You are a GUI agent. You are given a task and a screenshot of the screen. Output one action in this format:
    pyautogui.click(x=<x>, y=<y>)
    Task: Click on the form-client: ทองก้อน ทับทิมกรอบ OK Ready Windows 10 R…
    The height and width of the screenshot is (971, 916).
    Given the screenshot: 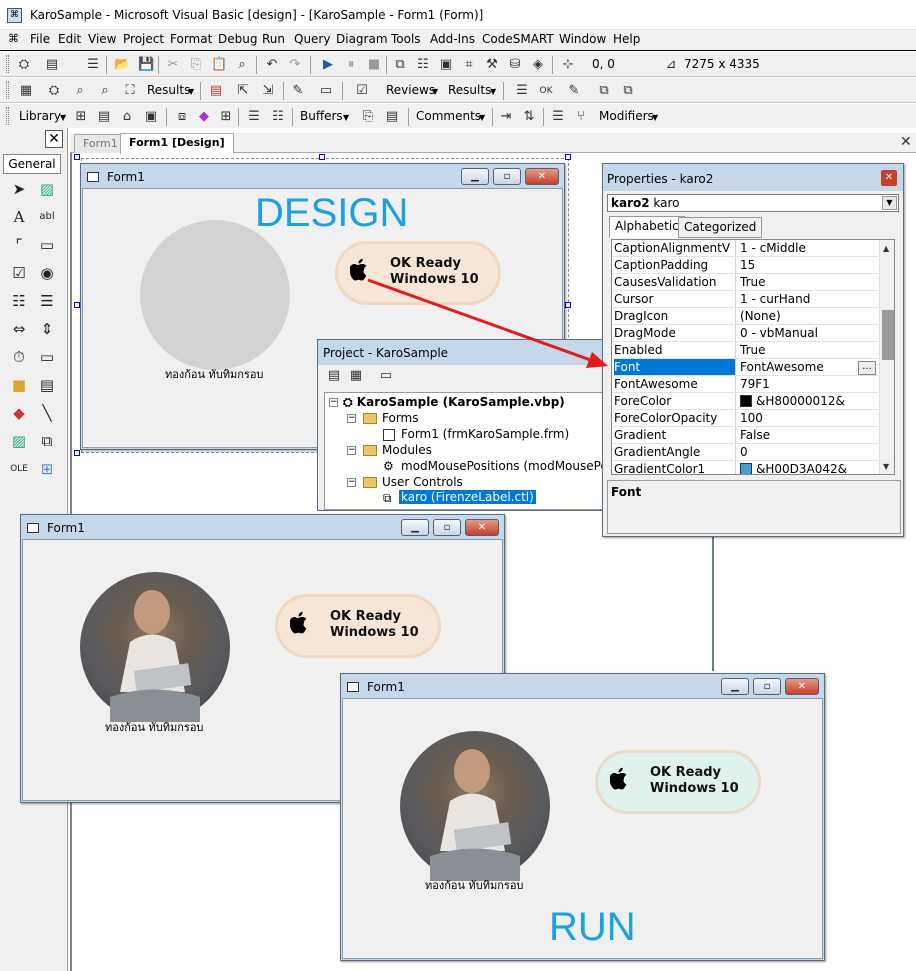 What is the action you would take?
    pyautogui.click(x=582, y=828)
    